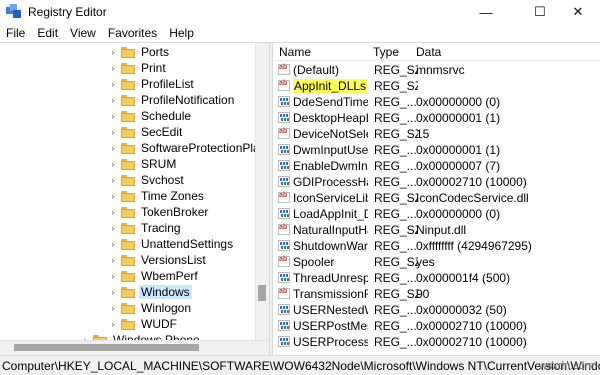  I want to click on tree-item-label: Print, so click(153, 68).